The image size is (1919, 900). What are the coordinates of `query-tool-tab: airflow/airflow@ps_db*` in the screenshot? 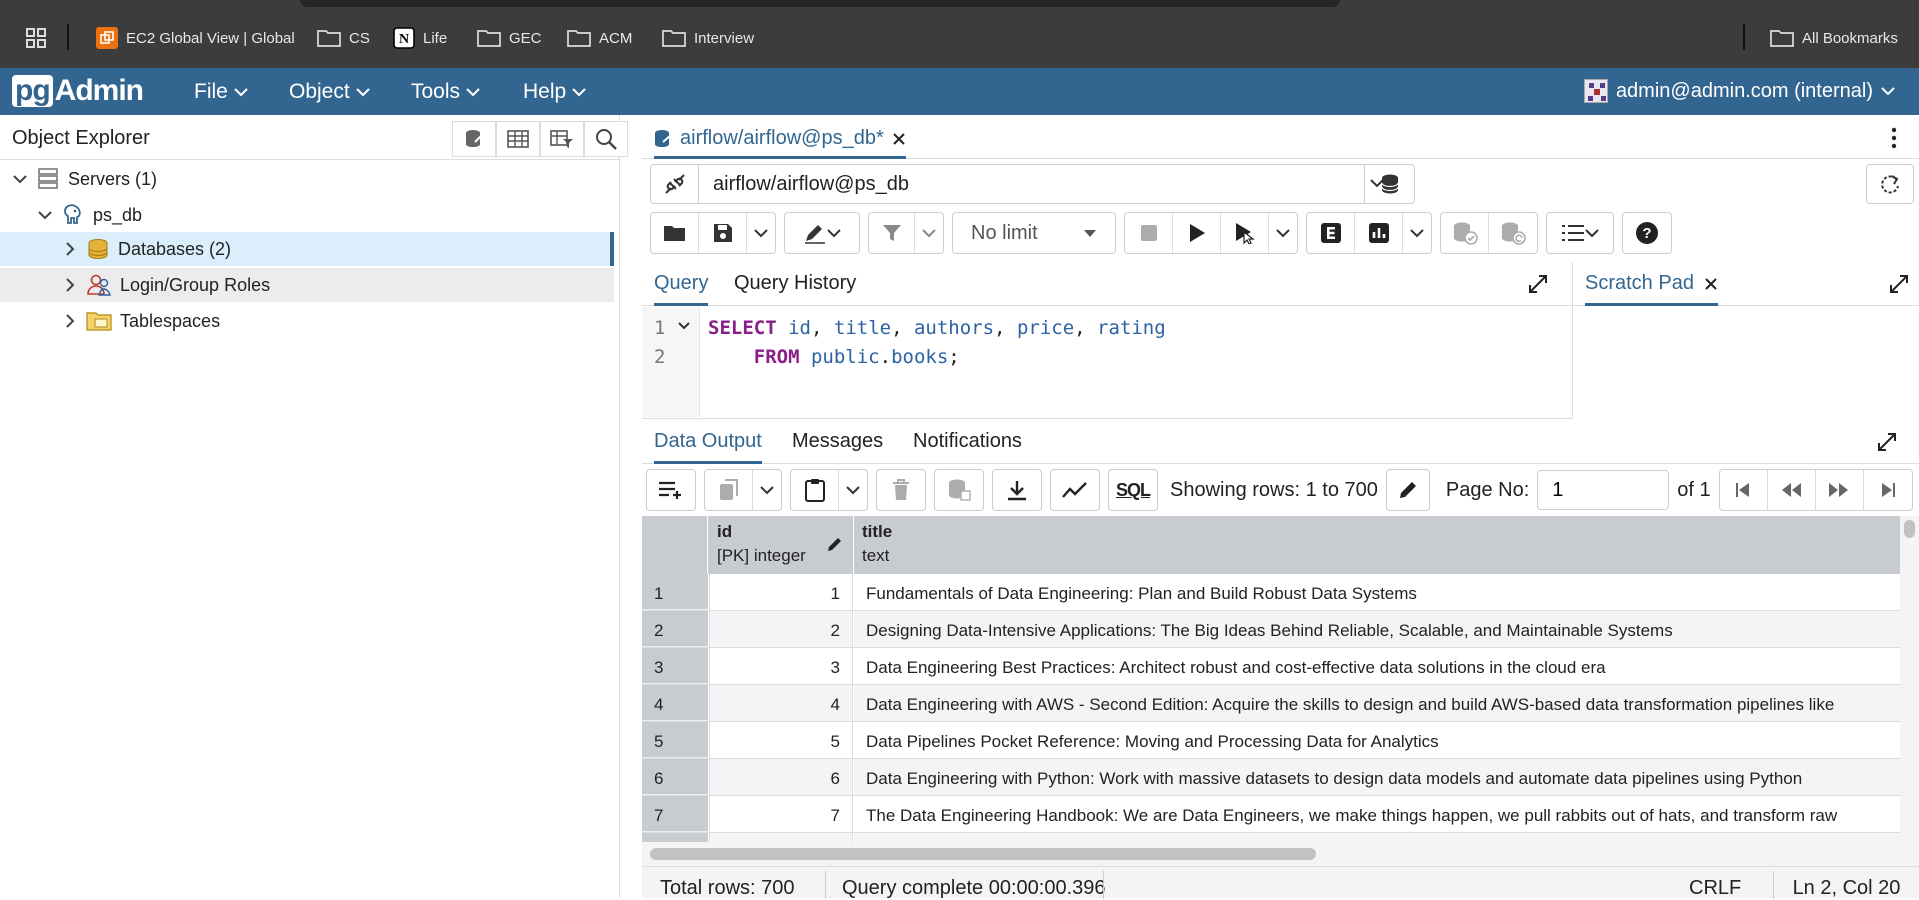 It's located at (780, 141).